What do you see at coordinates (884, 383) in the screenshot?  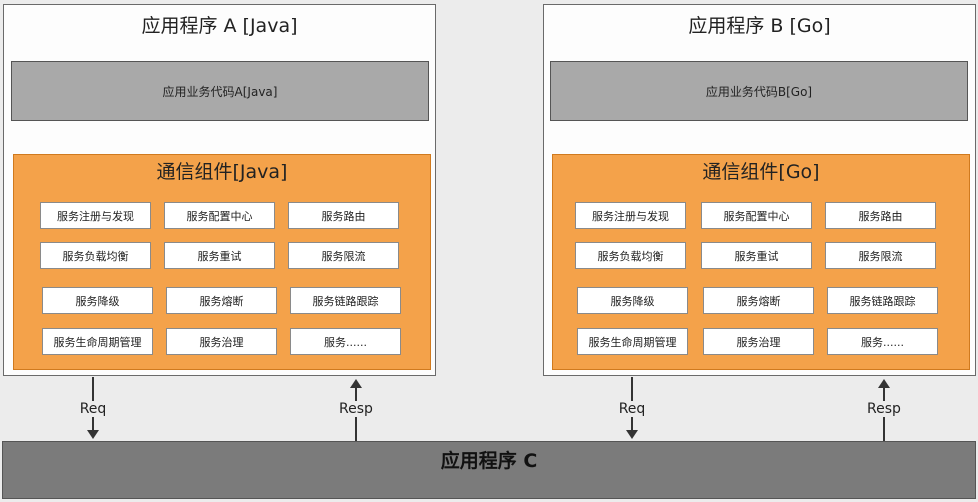 I see `resp-arrow-b-head` at bounding box center [884, 383].